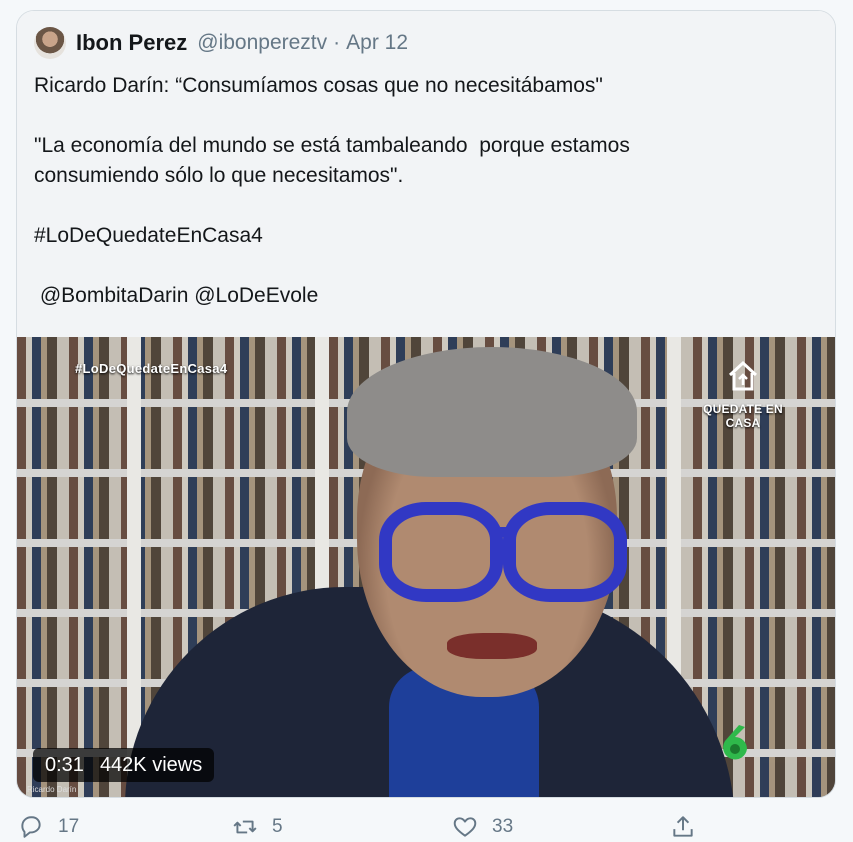 The width and height of the screenshot is (853, 842). What do you see at coordinates (69, 826) in the screenshot?
I see `reply-count: 17` at bounding box center [69, 826].